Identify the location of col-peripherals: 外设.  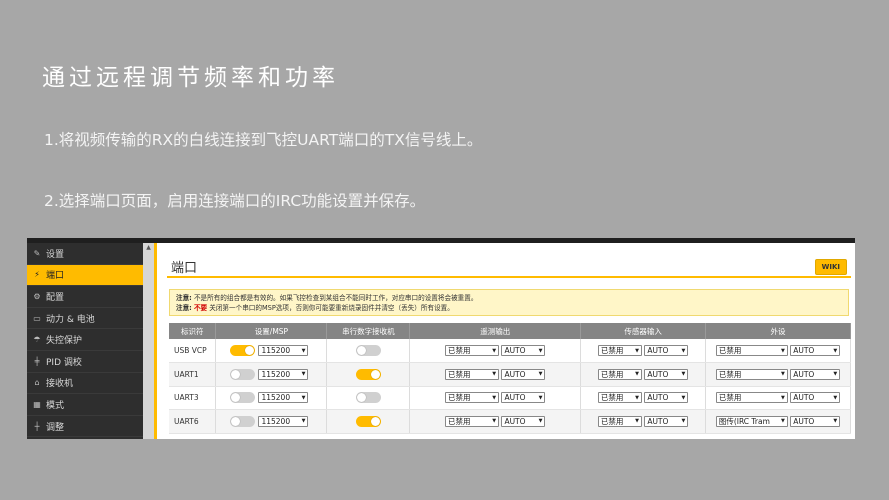
(778, 331).